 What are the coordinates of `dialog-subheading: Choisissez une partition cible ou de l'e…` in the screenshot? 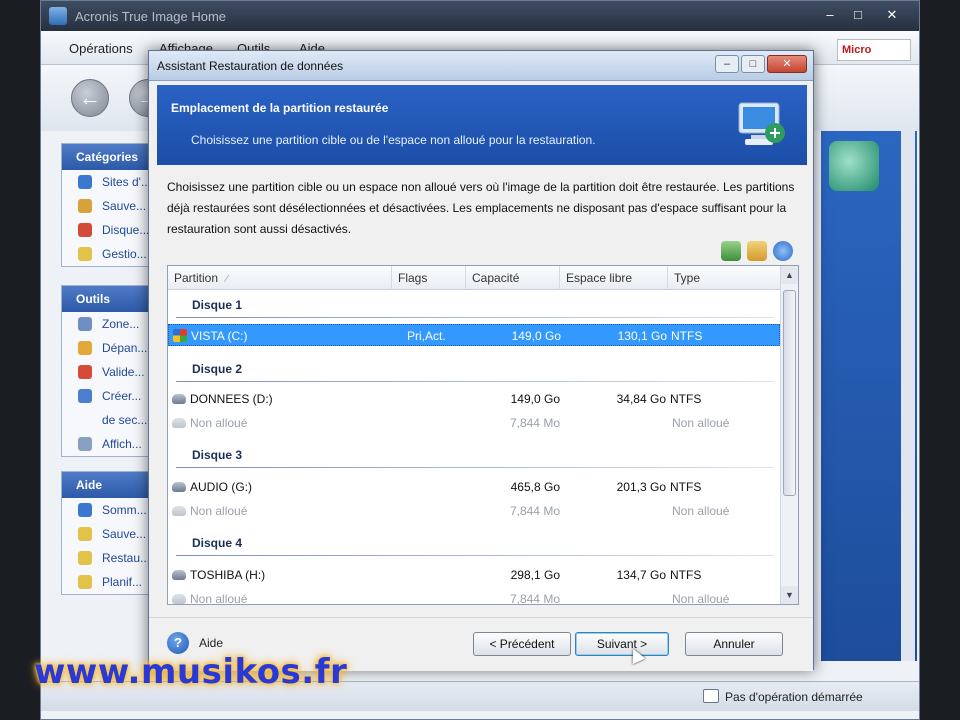 It's located at (393, 140).